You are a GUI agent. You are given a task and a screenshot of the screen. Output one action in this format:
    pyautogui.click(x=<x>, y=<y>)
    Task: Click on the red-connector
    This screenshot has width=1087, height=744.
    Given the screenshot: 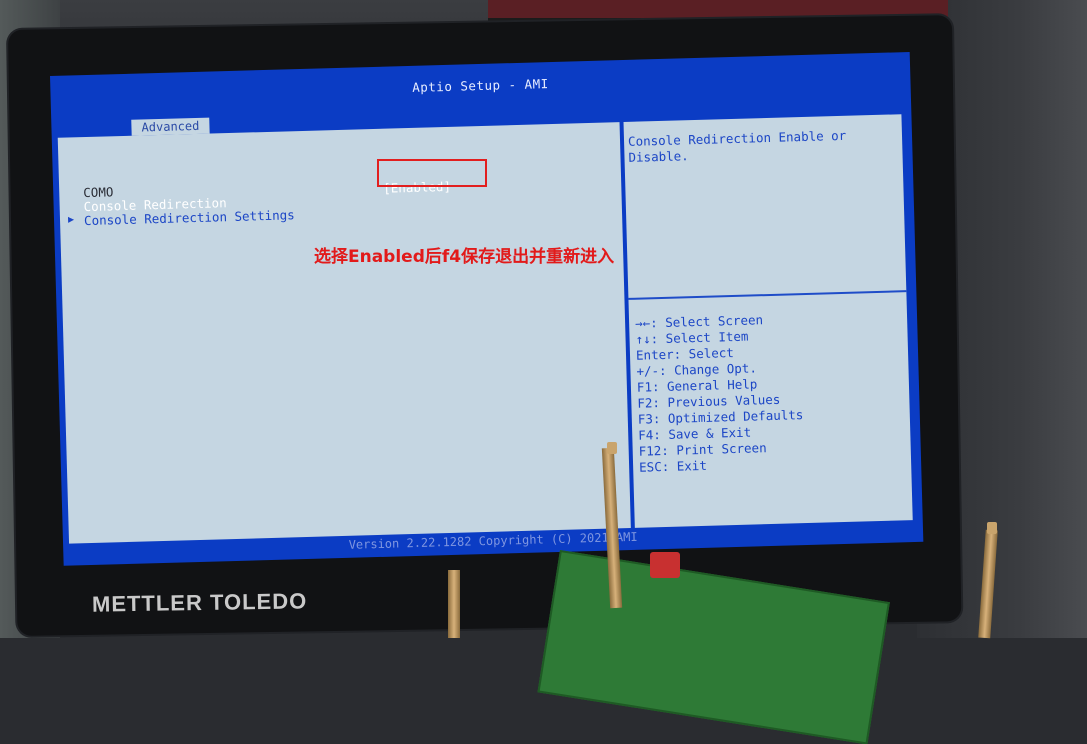 What is the action you would take?
    pyautogui.click(x=665, y=565)
    